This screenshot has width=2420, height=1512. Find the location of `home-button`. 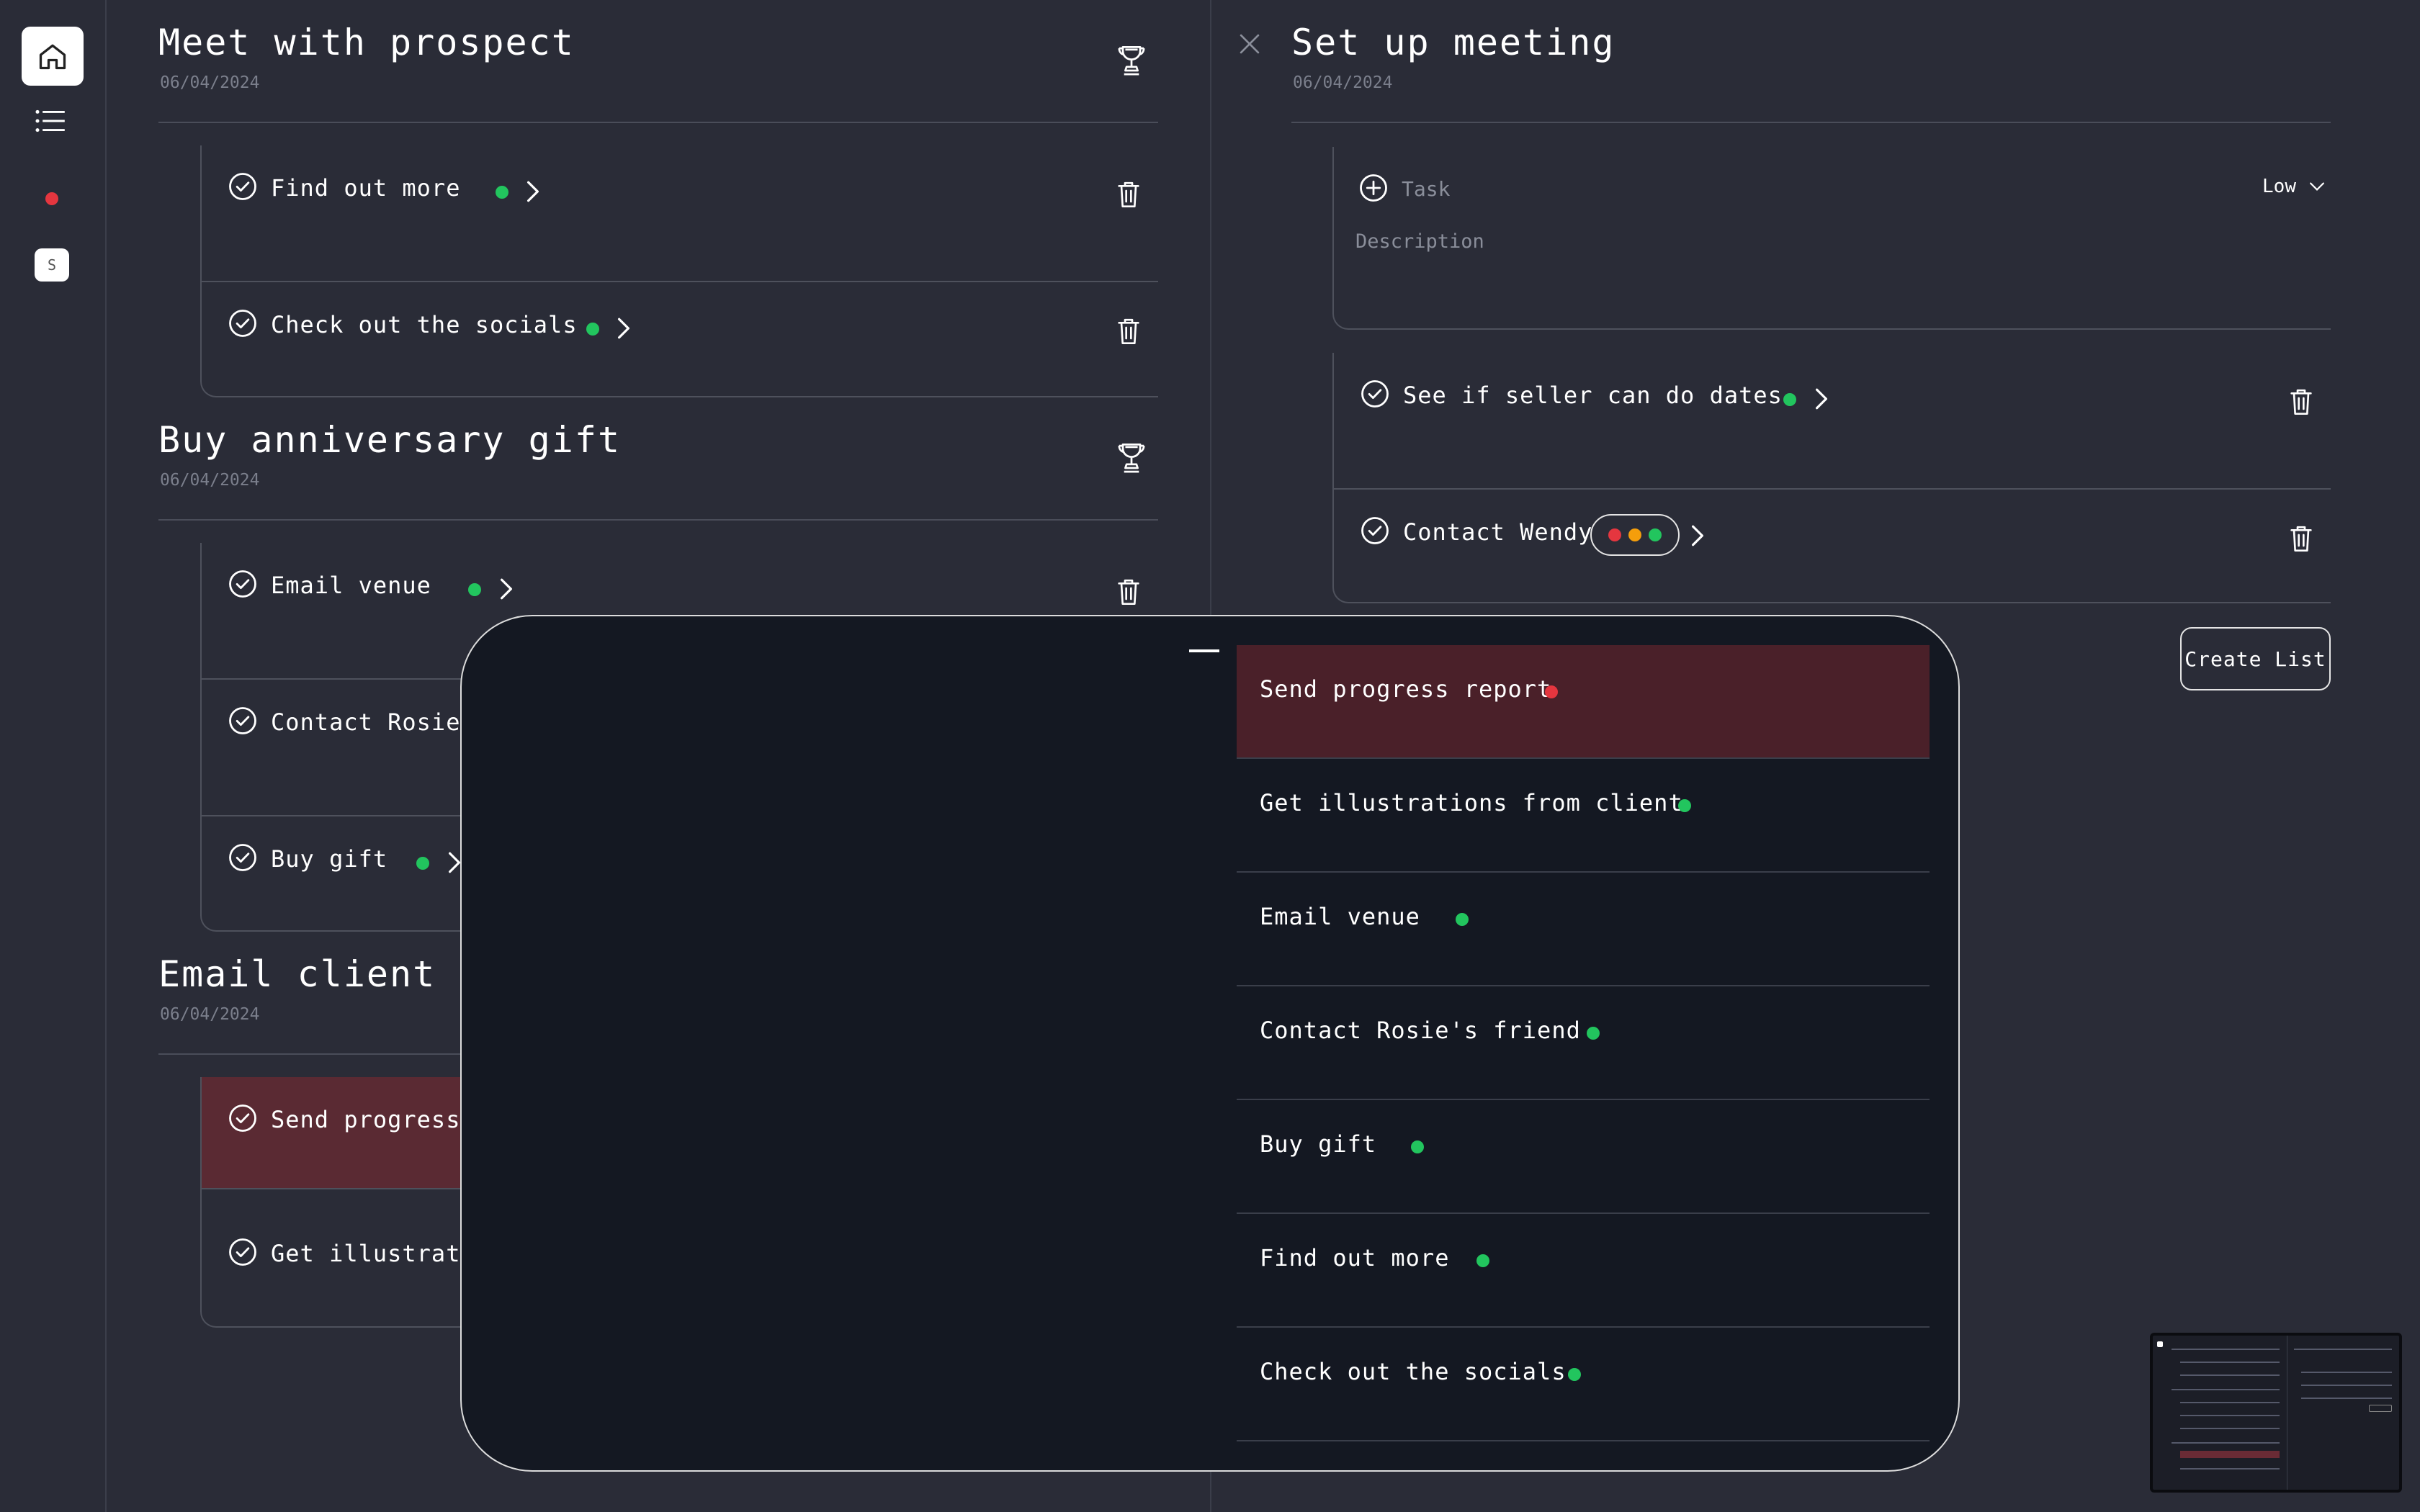

home-button is located at coordinates (53, 56).